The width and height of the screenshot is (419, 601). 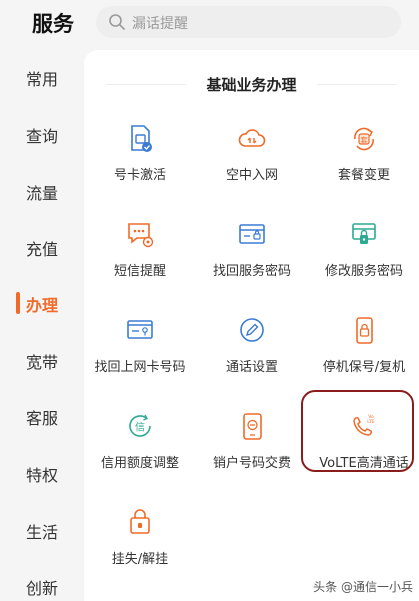 I want to click on tile-label: 挂失/解挂, so click(x=140, y=559).